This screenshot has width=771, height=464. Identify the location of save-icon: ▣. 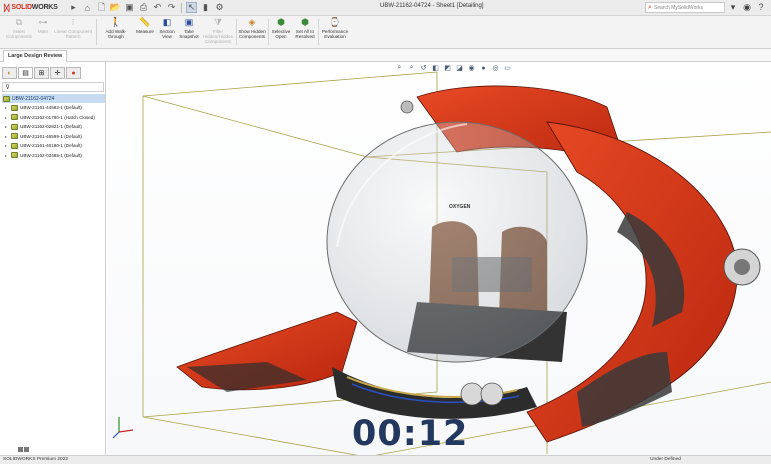
(129, 7).